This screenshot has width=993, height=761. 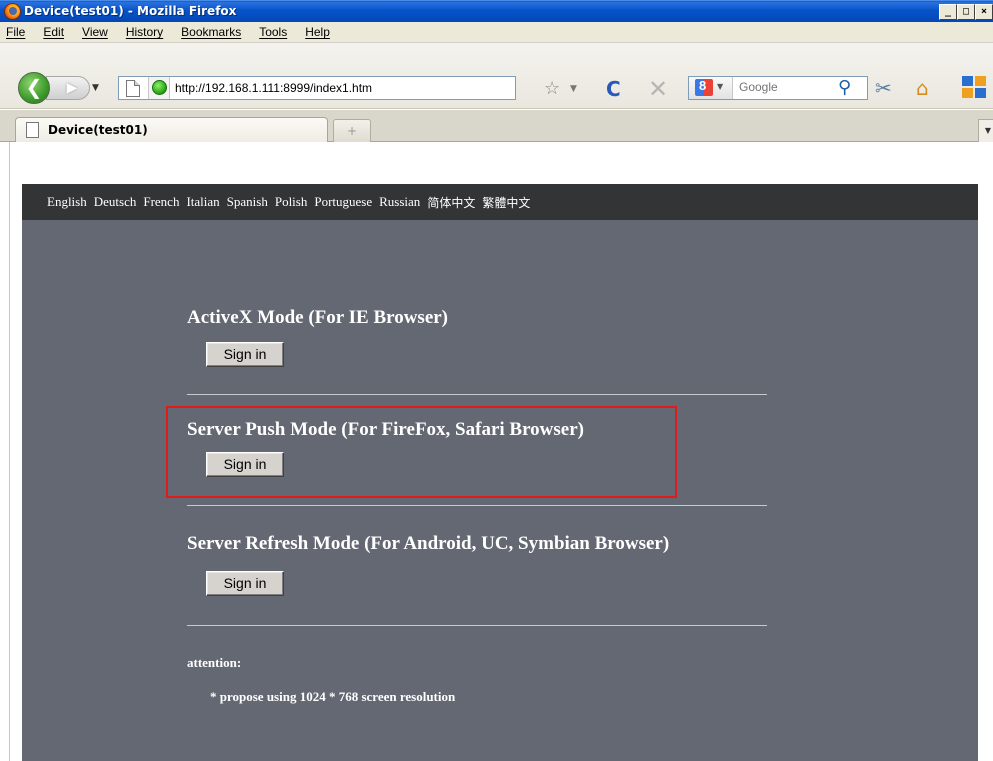 What do you see at coordinates (53, 32) in the screenshot?
I see `menu-edit: Edit` at bounding box center [53, 32].